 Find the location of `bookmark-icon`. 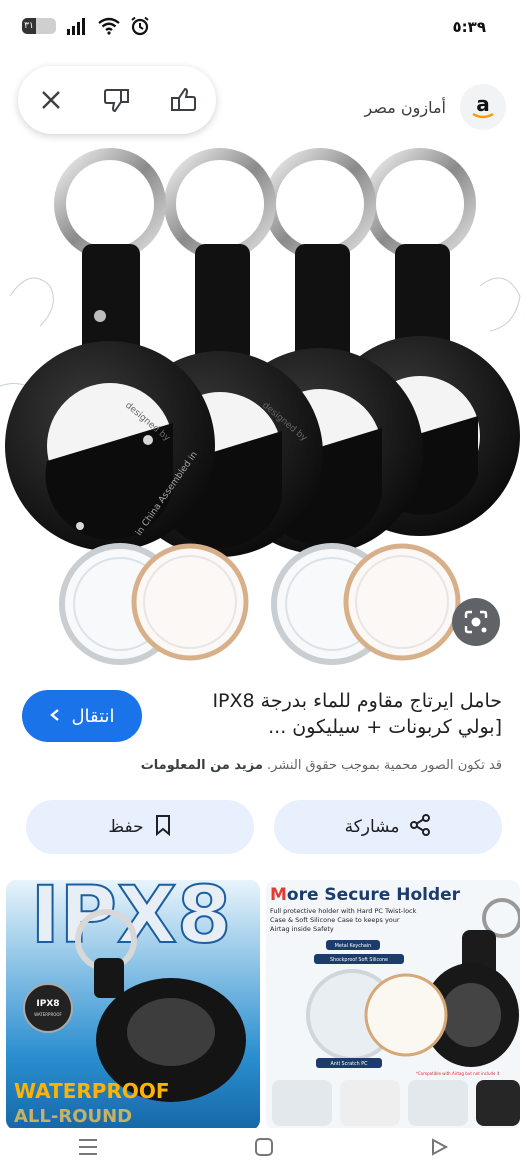

bookmark-icon is located at coordinates (163, 827).